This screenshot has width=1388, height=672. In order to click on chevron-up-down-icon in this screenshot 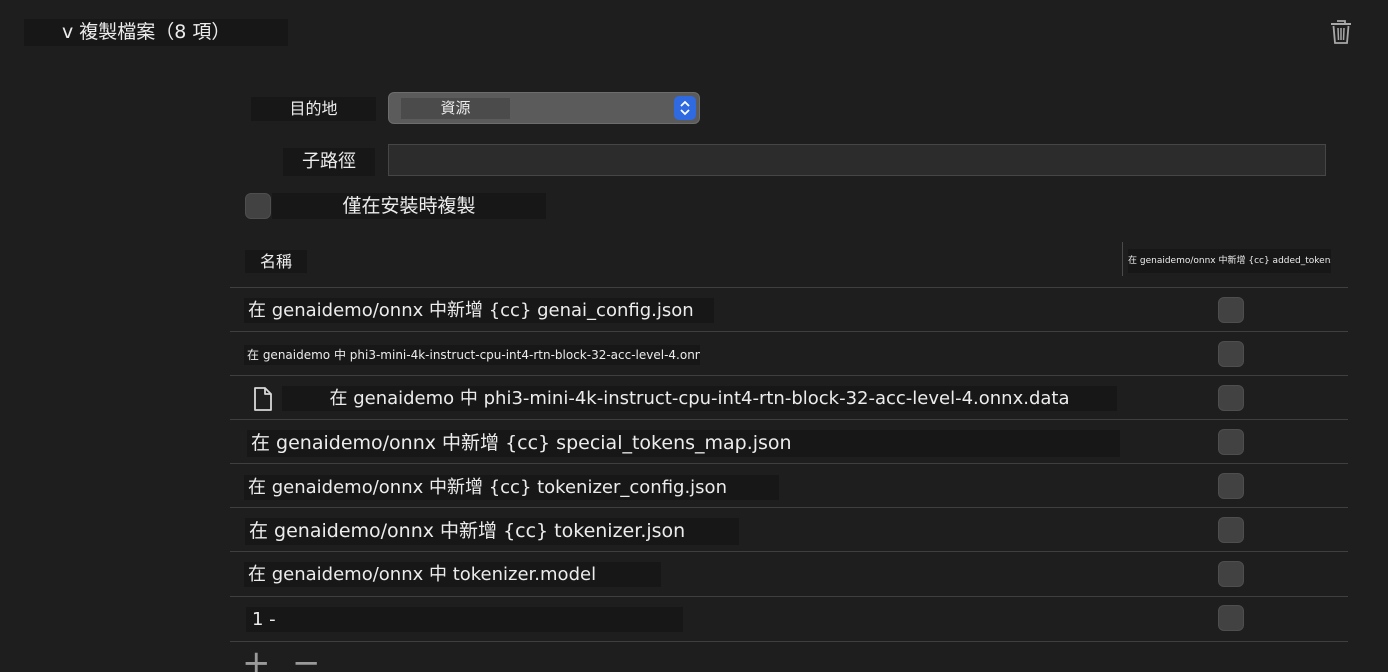, I will do `click(685, 108)`.